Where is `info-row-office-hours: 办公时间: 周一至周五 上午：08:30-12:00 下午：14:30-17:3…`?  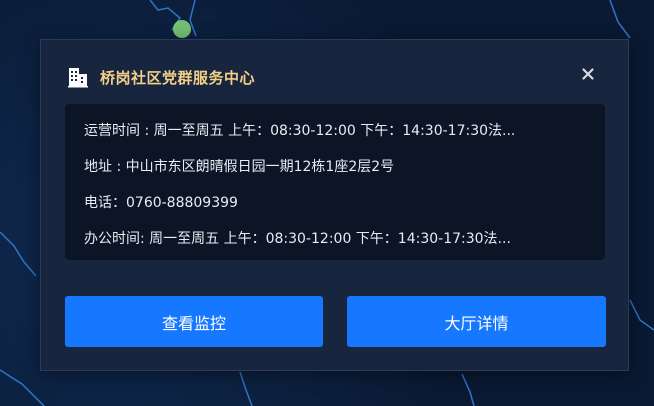
info-row-office-hours: 办公时间: 周一至周五 上午：08:30-12:00 下午：14:30-17:3… is located at coordinates (335, 238).